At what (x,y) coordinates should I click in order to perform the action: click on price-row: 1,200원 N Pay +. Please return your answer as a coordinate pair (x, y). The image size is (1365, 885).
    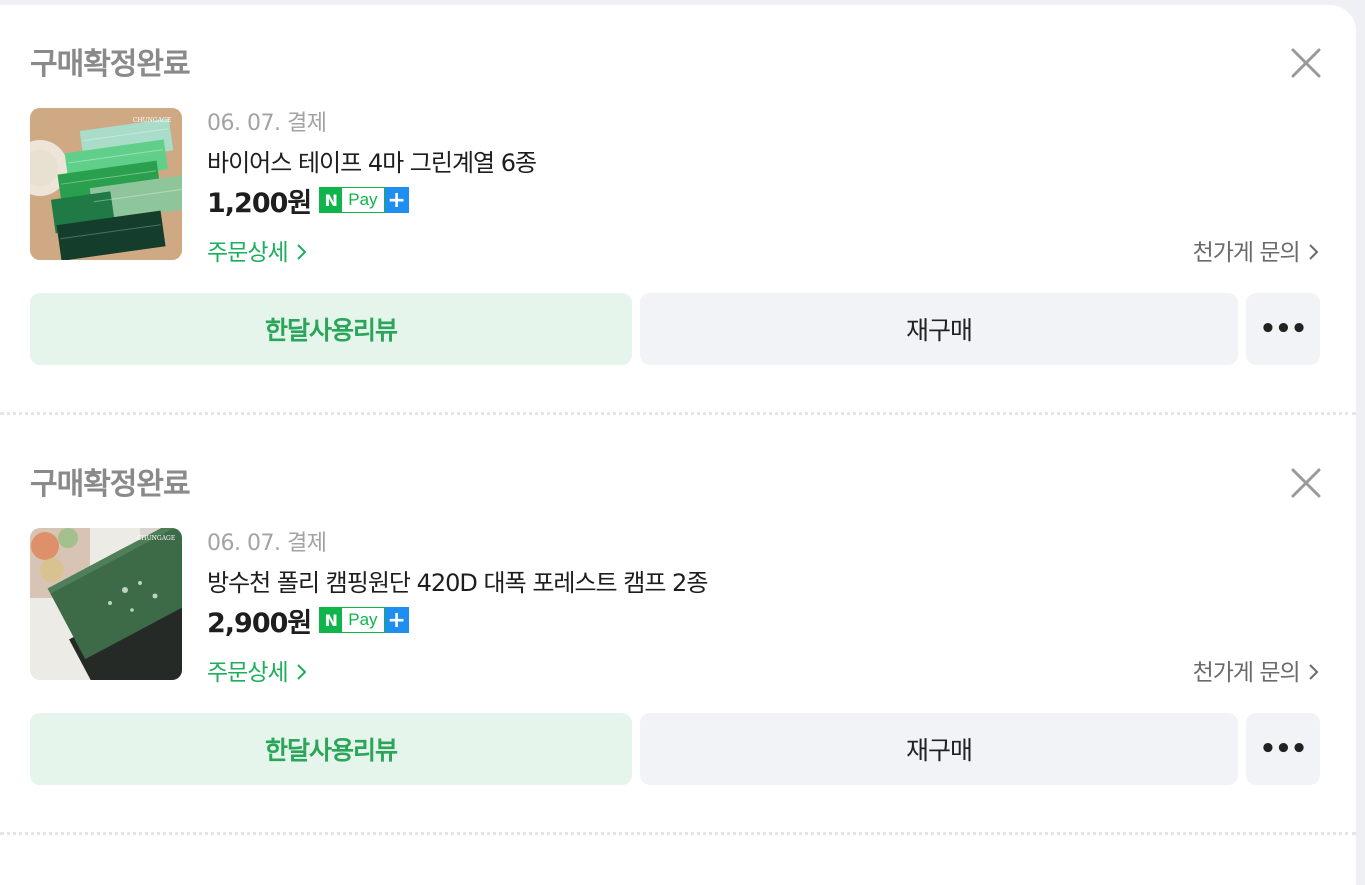
    Looking at the image, I should click on (308, 201).